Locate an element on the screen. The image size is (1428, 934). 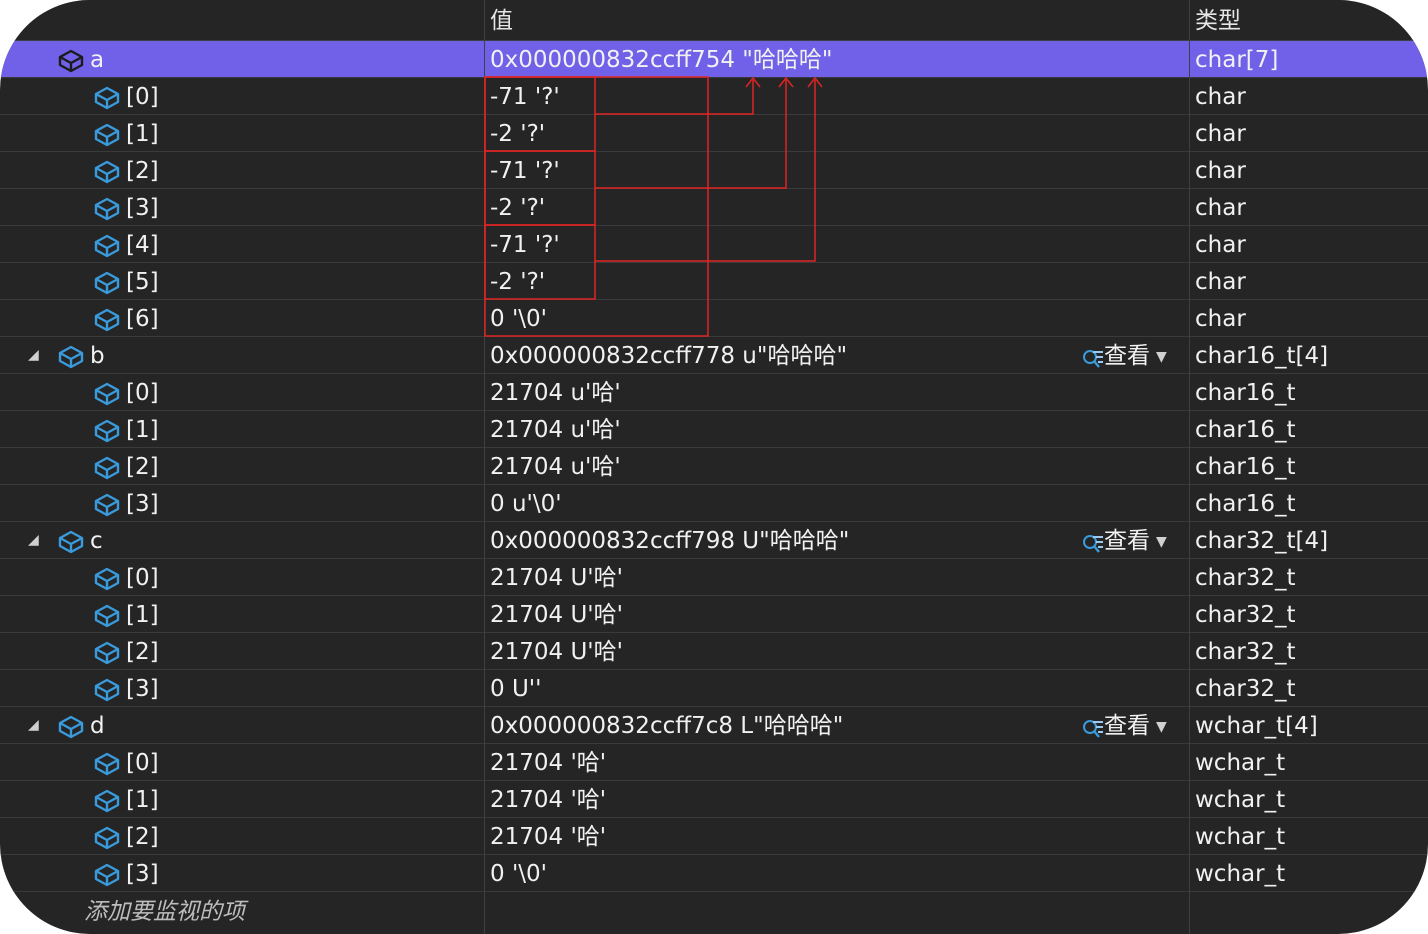
watch-row: [3] -2 '?' char is located at coordinates (714, 207).